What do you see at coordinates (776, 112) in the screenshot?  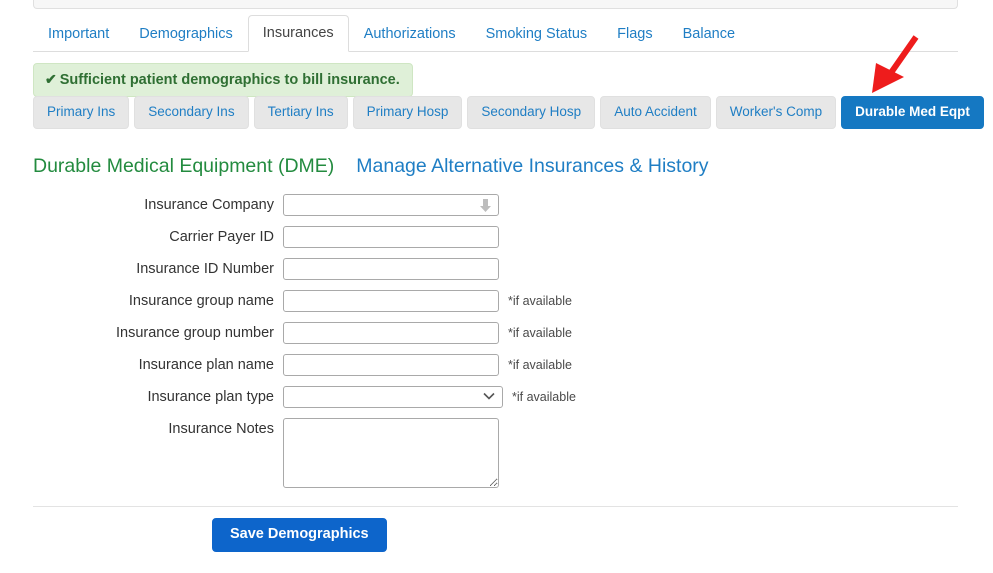 I see `subtab-workers-comp: Worker's Comp` at bounding box center [776, 112].